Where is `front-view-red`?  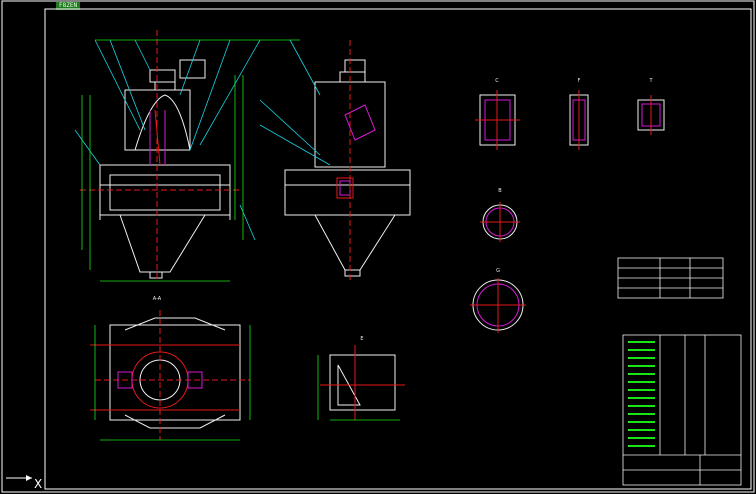 front-view-red is located at coordinates (160, 155).